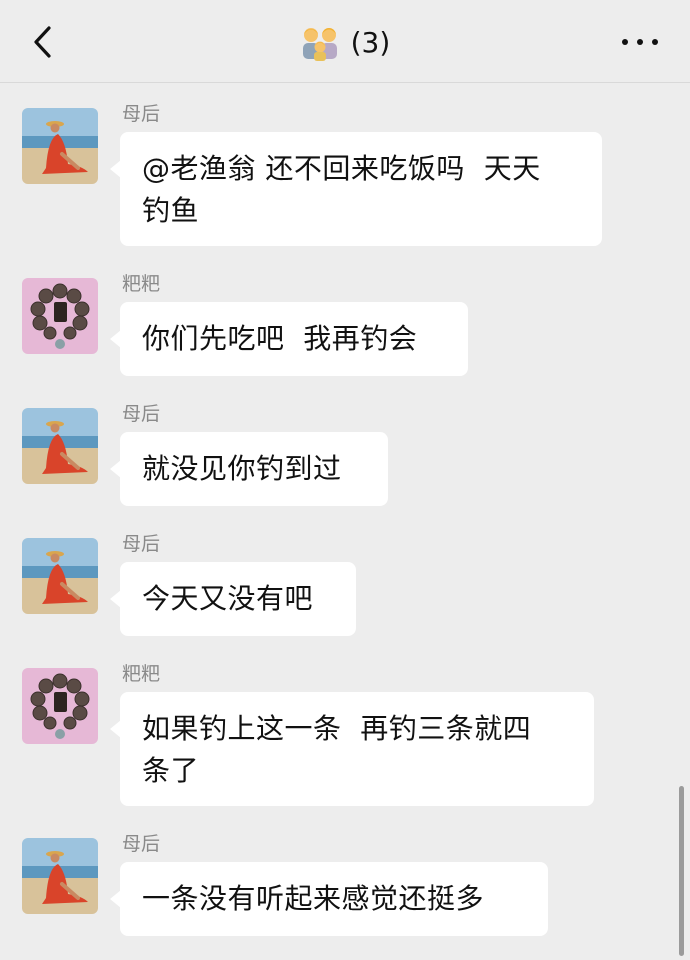 Image resolution: width=690 pixels, height=960 pixels. I want to click on chat-title: (3), so click(345, 42).